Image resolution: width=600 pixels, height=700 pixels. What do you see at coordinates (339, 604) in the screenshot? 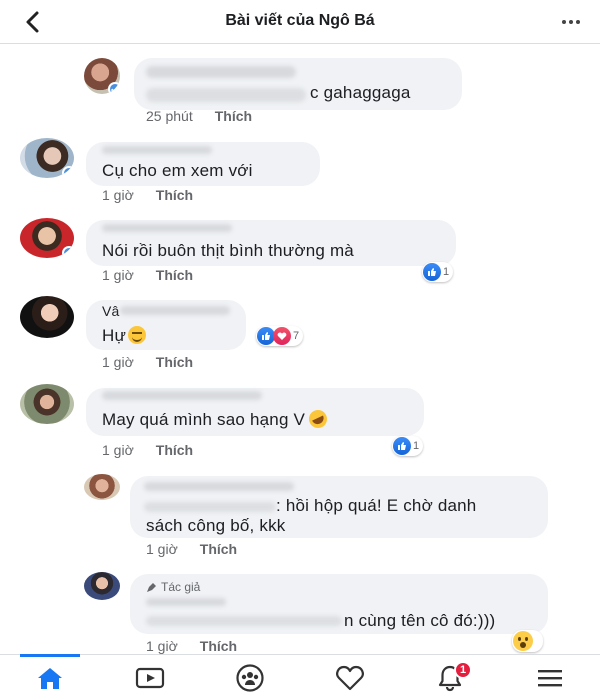
I see `comment-bubble: Tác giả n cùng tên cô đó:)))` at bounding box center [339, 604].